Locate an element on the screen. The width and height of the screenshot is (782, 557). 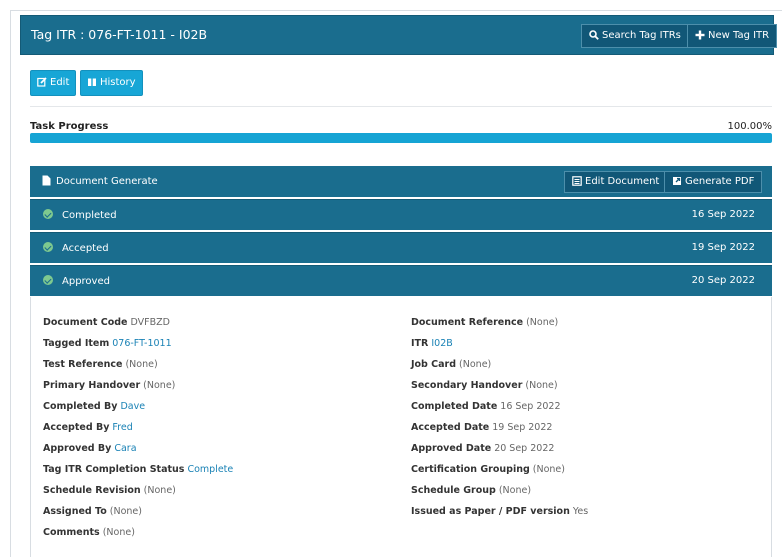
accepted-by-link: Fred is located at coordinates (122, 427).